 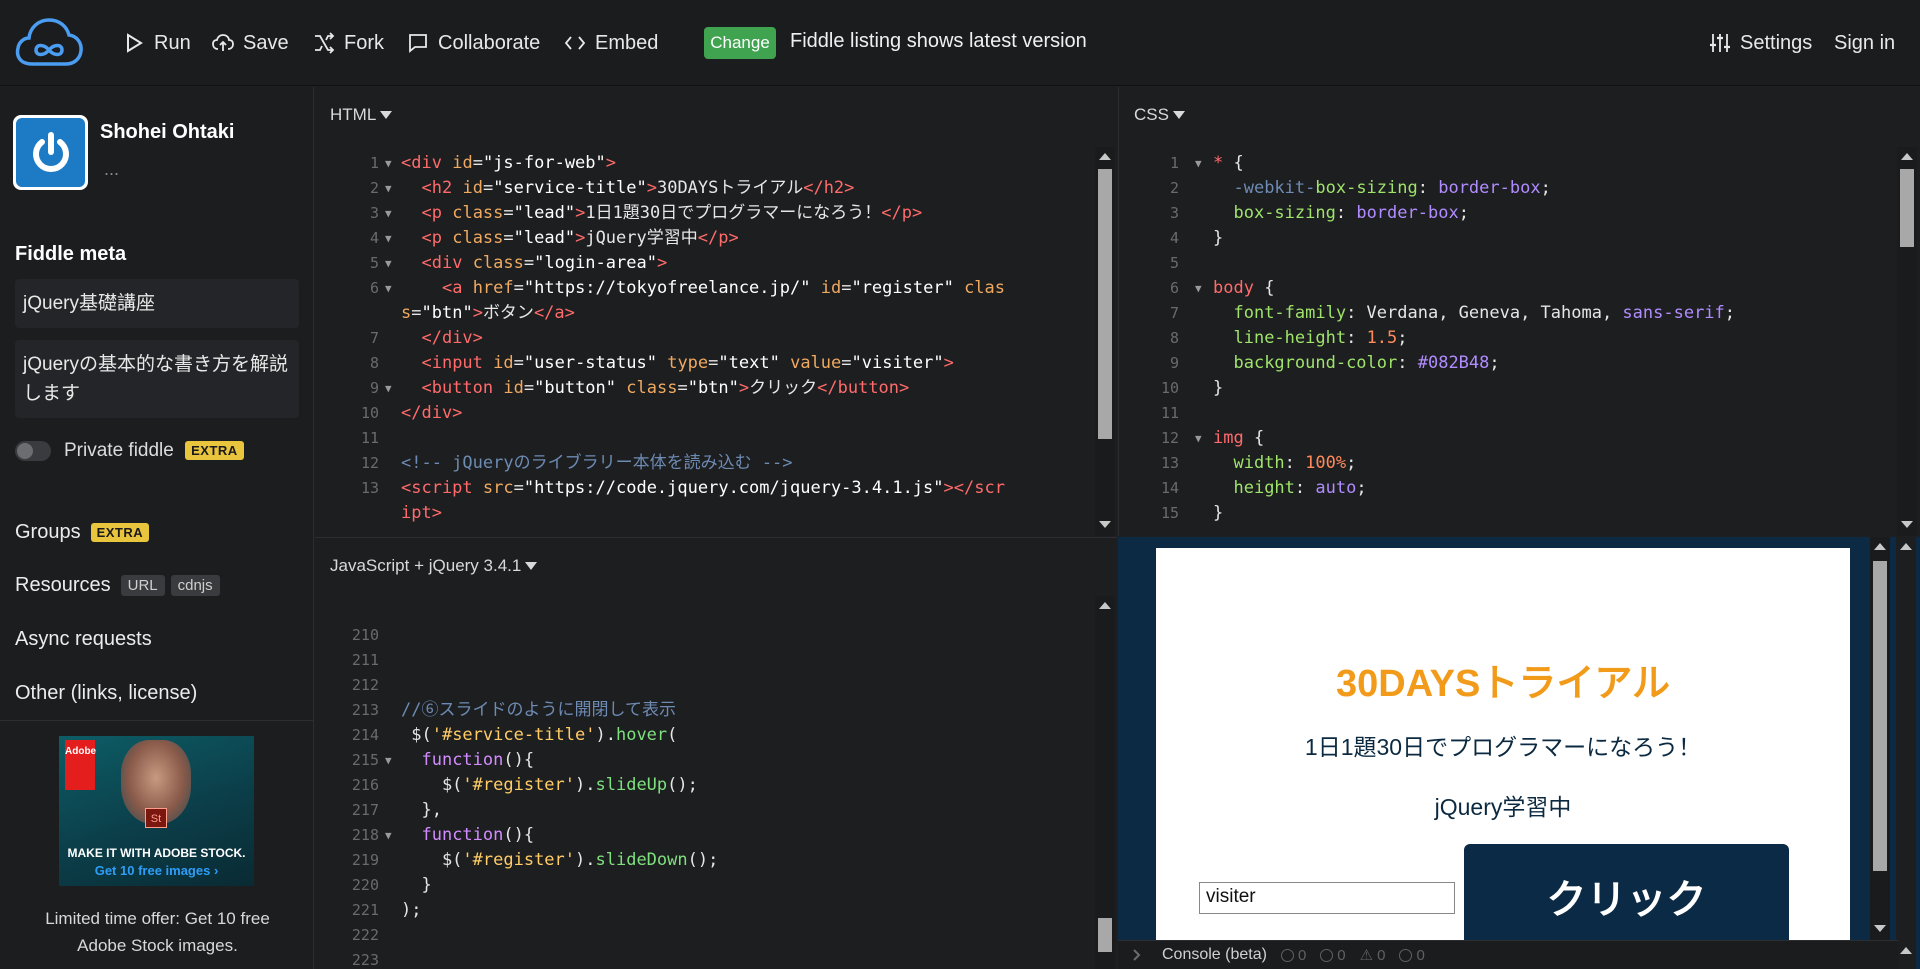 What do you see at coordinates (638, 188) in the screenshot?
I see `code-line: <h2 id="service-title">30DAYSトライアル</h2>` at bounding box center [638, 188].